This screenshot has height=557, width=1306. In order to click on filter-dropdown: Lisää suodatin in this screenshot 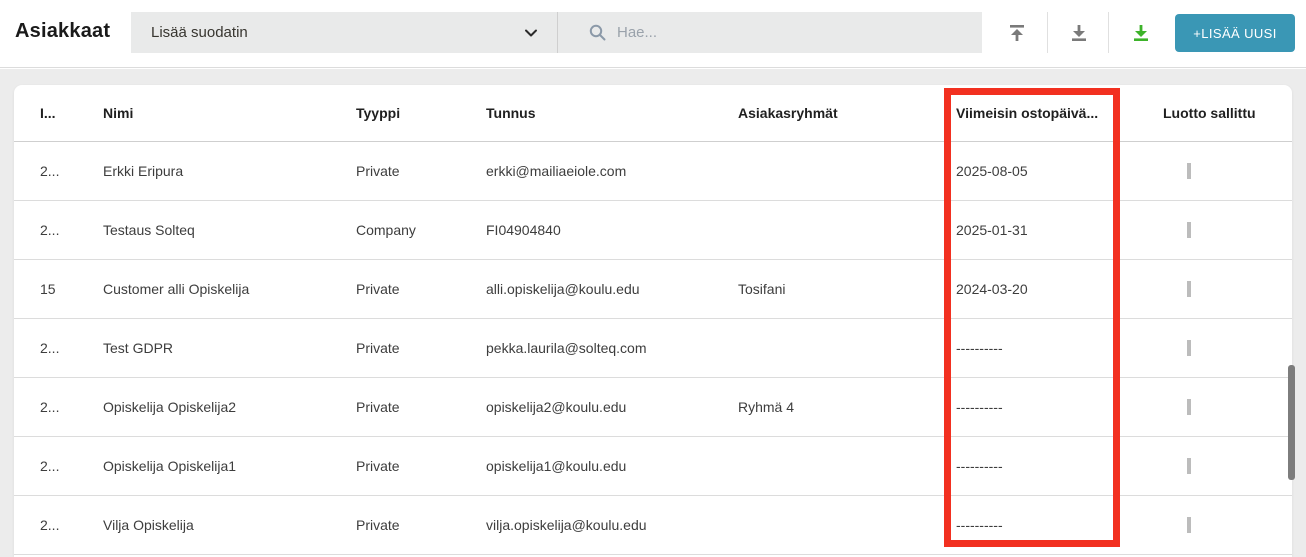, I will do `click(344, 32)`.